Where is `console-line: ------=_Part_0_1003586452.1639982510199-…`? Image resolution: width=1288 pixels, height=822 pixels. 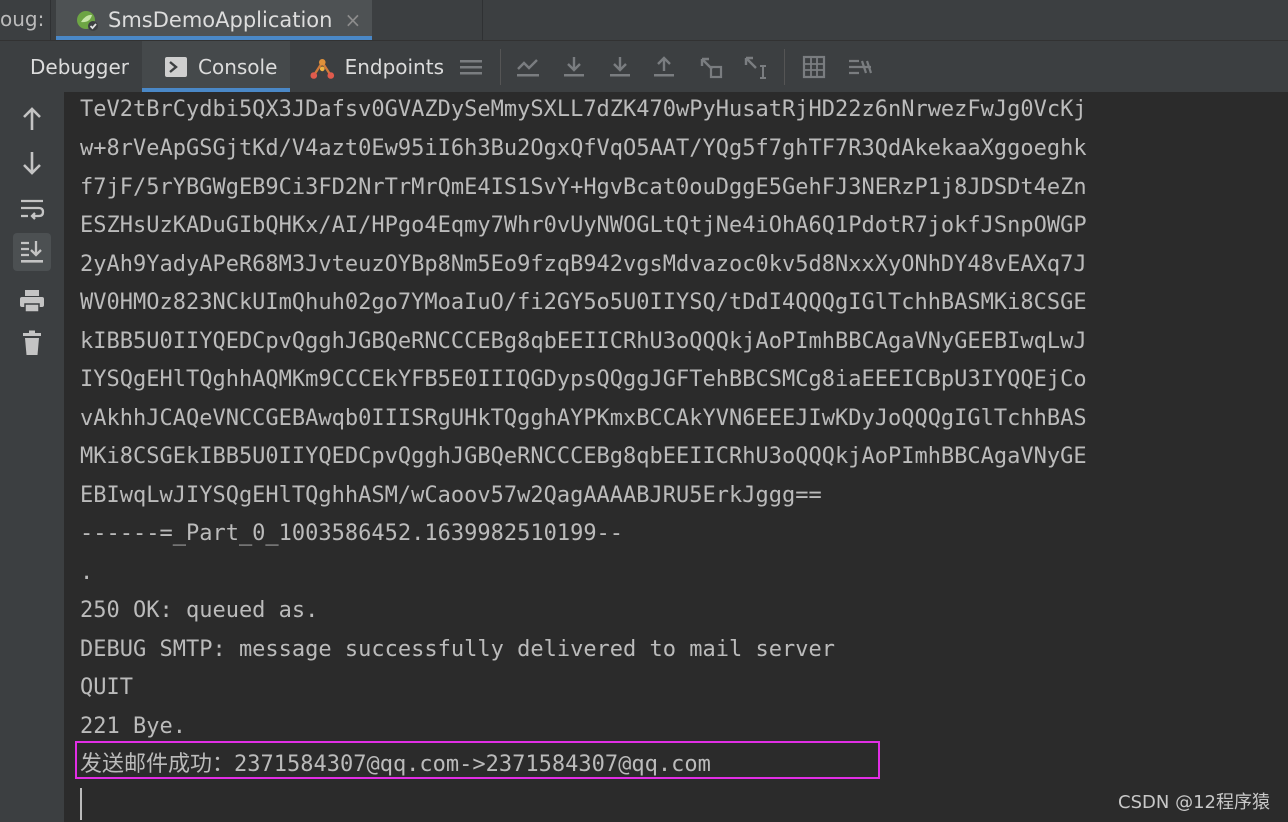
console-line: ------=_Part_0_1003586452.1639982510199-… is located at coordinates (352, 533).